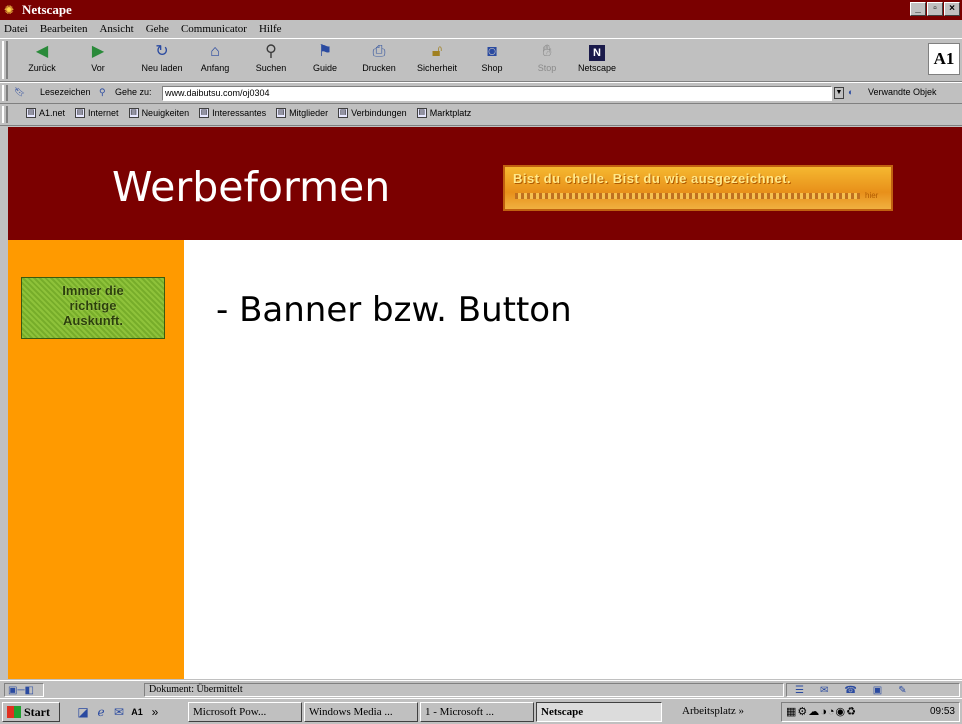  I want to click on bookmark-a1net: ▤ A1.net, so click(45, 113).